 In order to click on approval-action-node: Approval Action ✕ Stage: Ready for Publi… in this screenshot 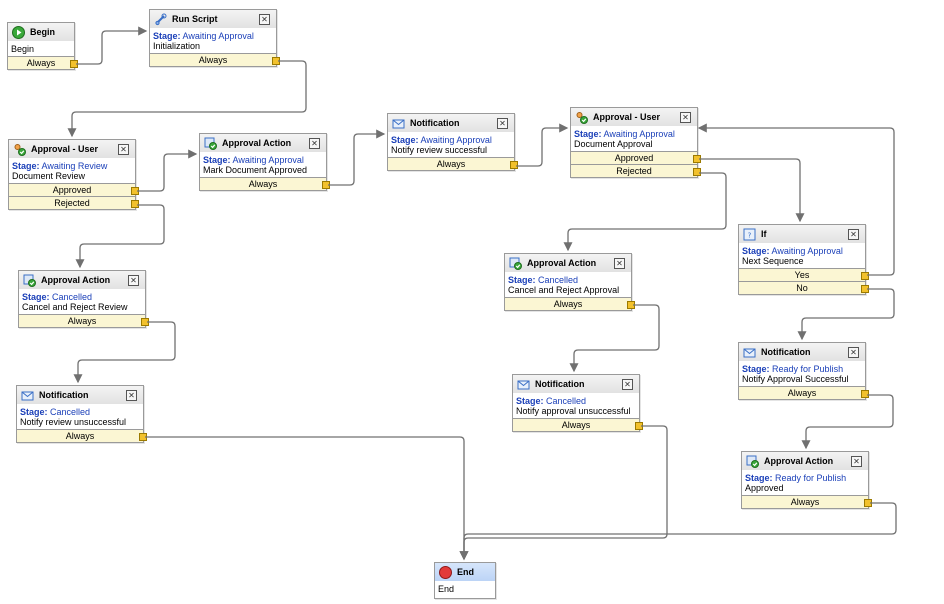, I will do `click(806, 480)`.